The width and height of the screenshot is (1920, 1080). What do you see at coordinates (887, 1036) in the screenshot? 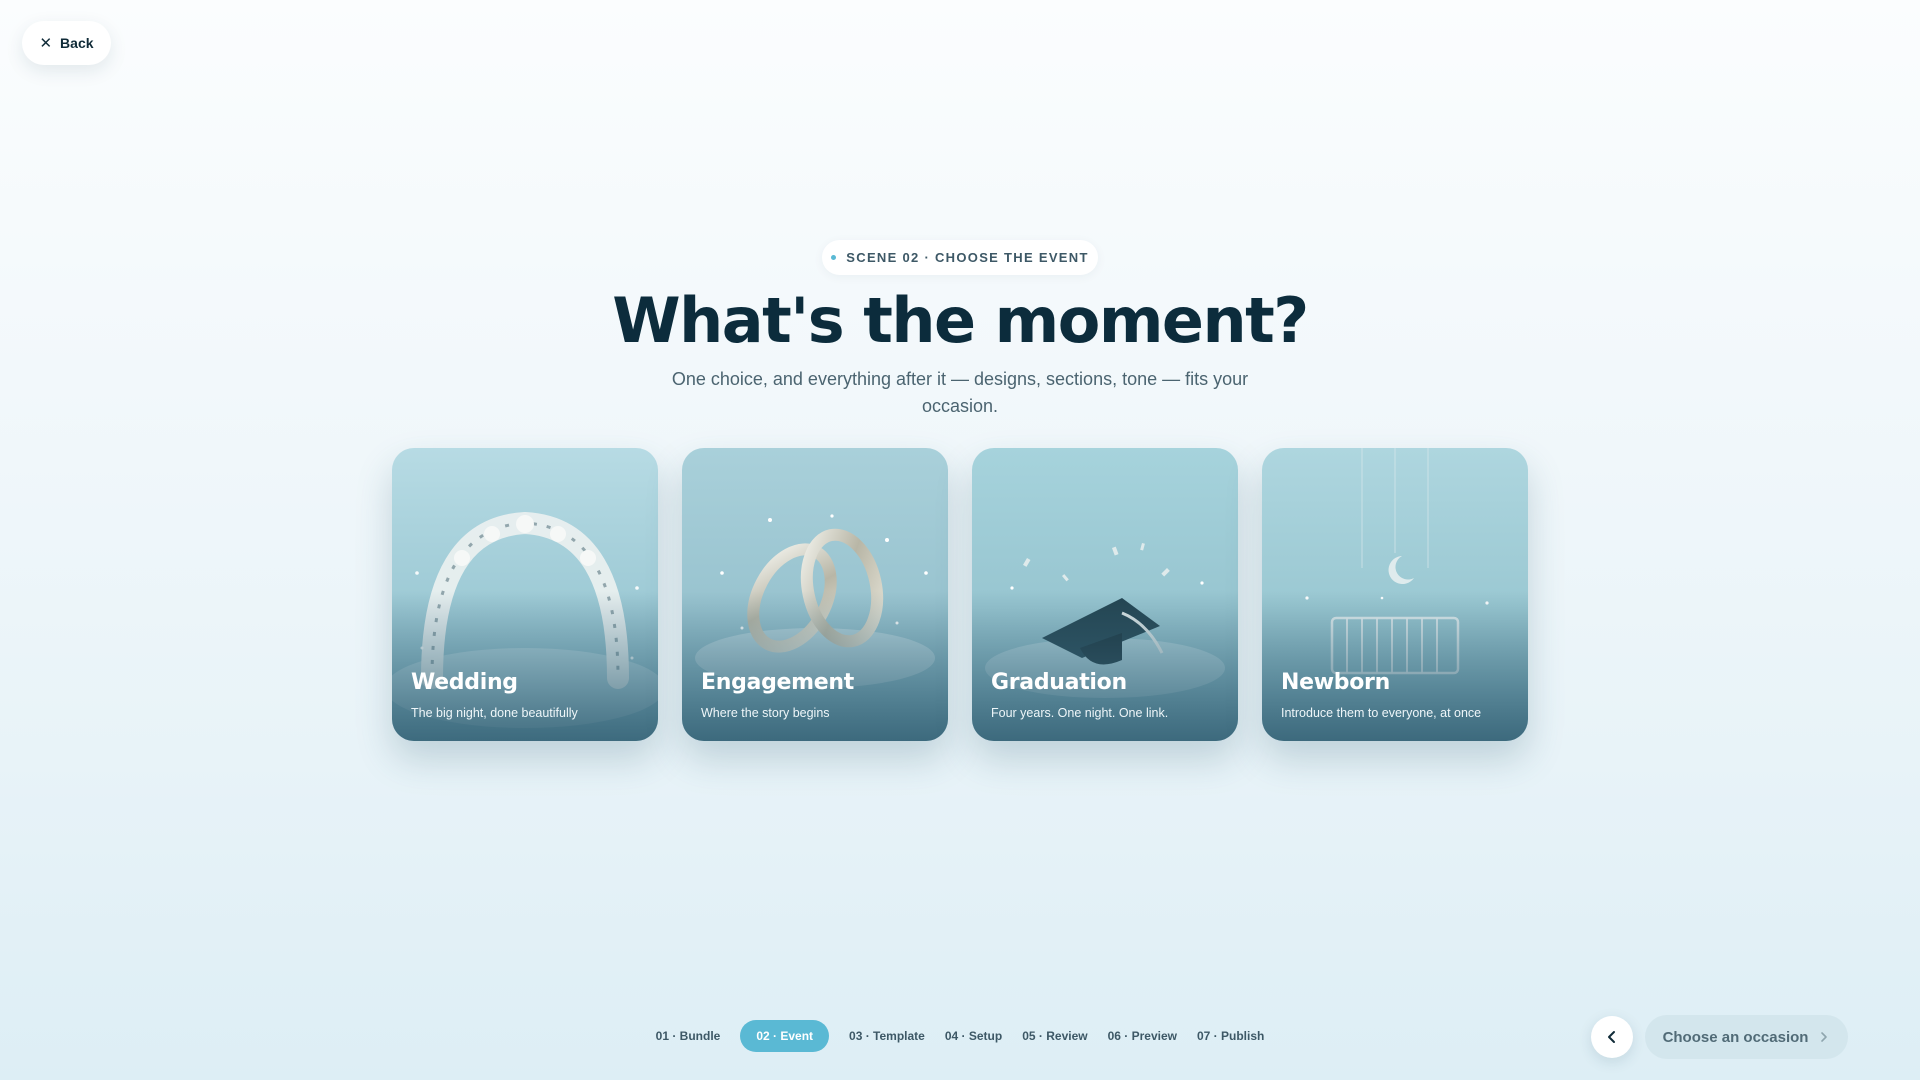
I see `step-template: 03 · Template` at bounding box center [887, 1036].